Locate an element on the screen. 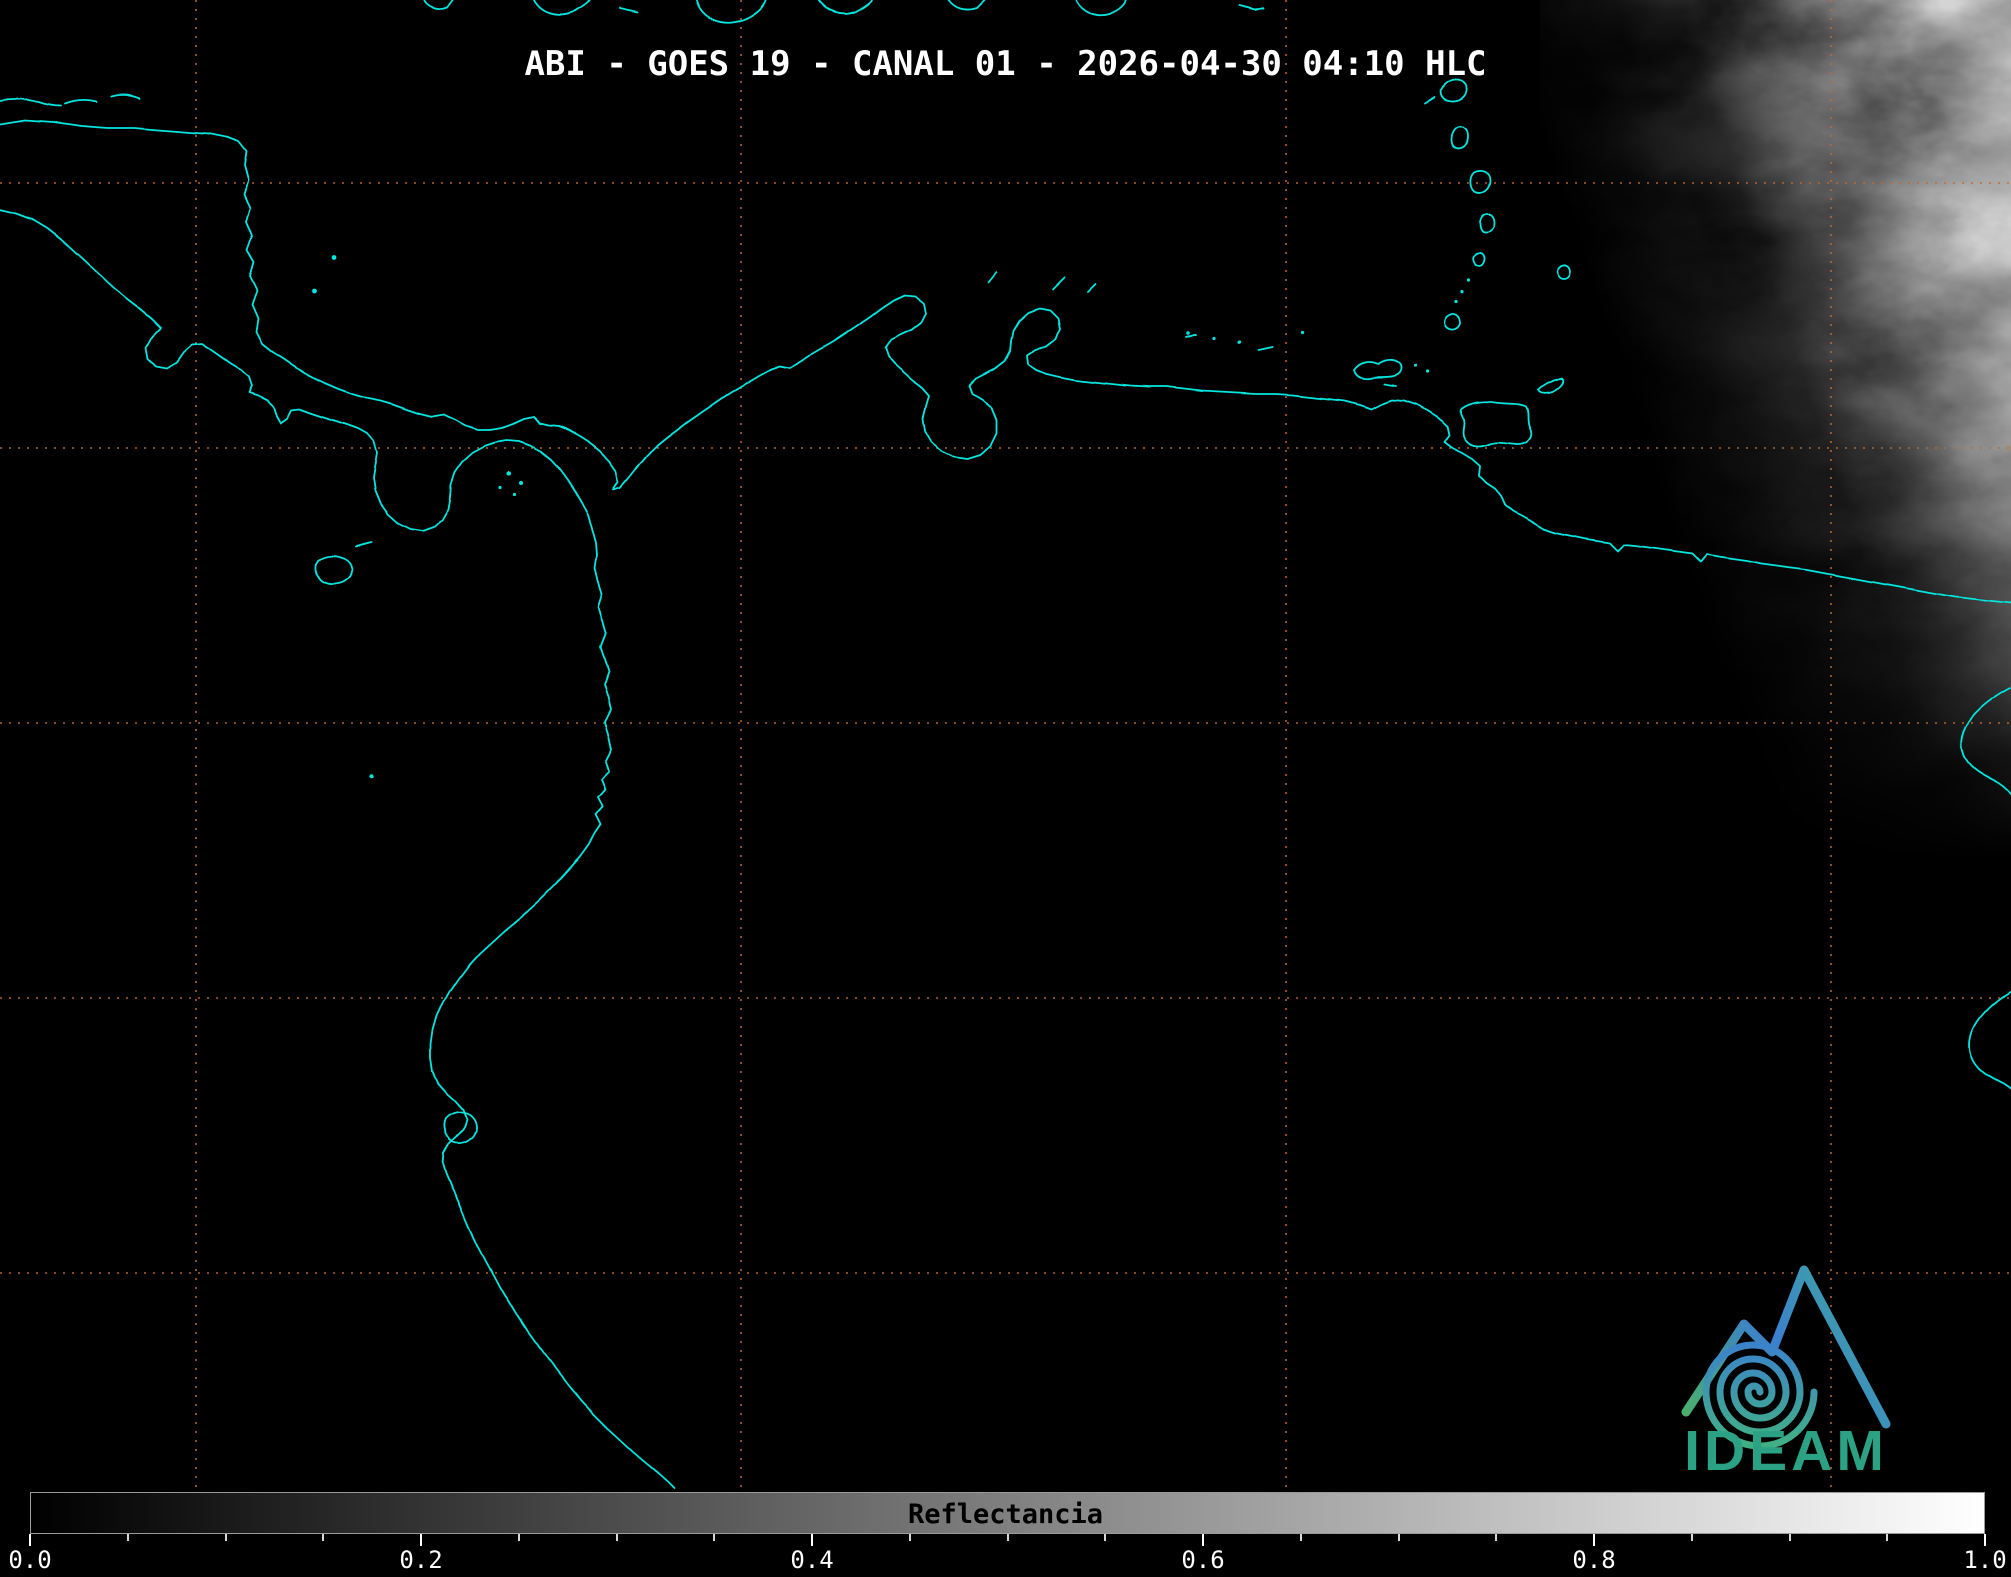 The width and height of the screenshot is (2011, 1577). colorbar-tick-label: 0.0 is located at coordinates (30, 1560).